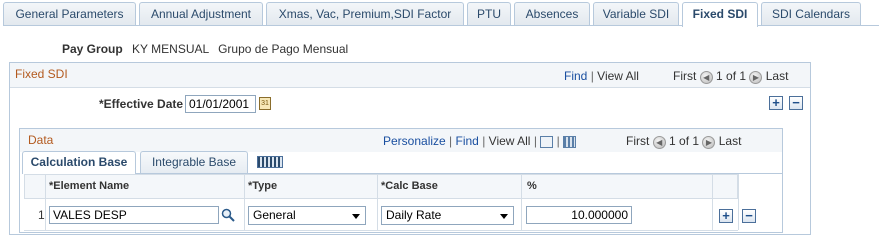 Image resolution: width=882 pixels, height=242 pixels. I want to click on fixed-sdi-title: Fixed SDI, so click(41, 74).